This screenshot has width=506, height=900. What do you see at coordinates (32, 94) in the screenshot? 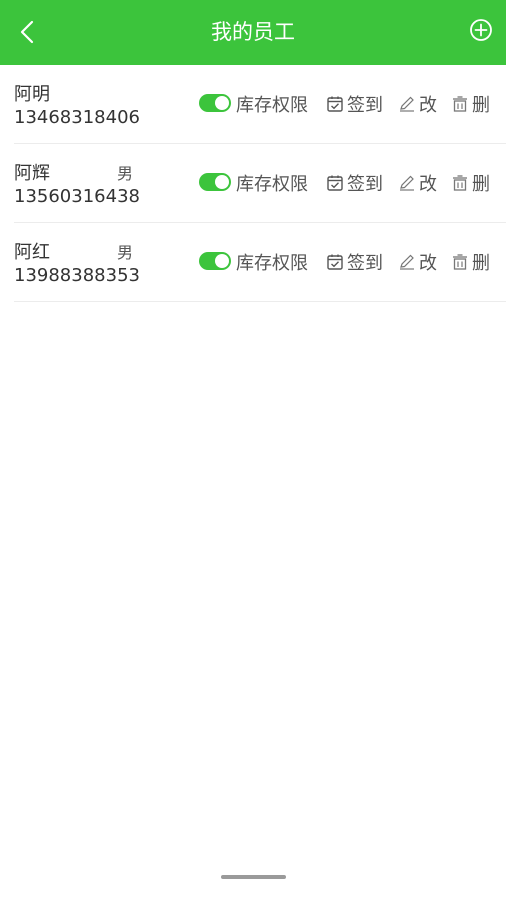
I see `employee-name: 阿明` at bounding box center [32, 94].